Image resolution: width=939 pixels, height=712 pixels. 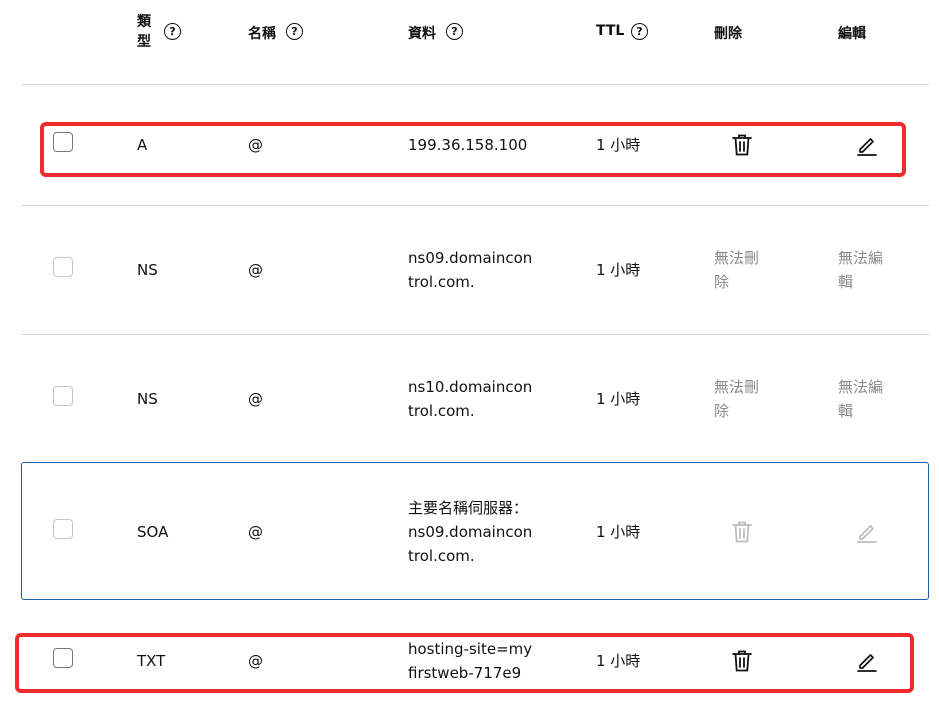 What do you see at coordinates (294, 31) in the screenshot?
I see `name-help-icon: ?` at bounding box center [294, 31].